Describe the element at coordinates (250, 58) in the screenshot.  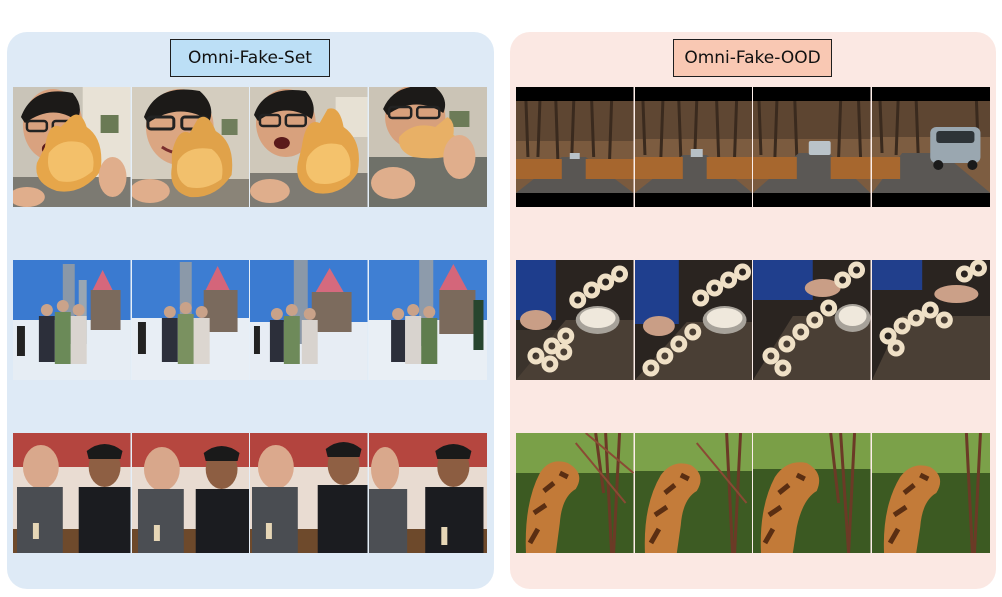
I see `omni-fake-set-title: Omni-Fake-Set` at that location.